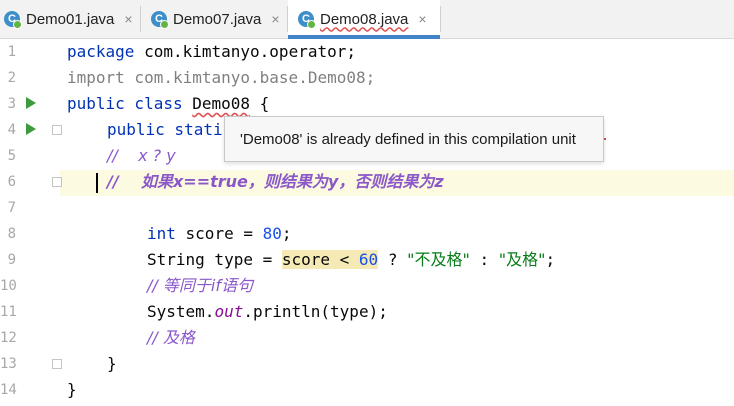 This screenshot has width=734, height=406. I want to click on line-number: 7, so click(11, 208).